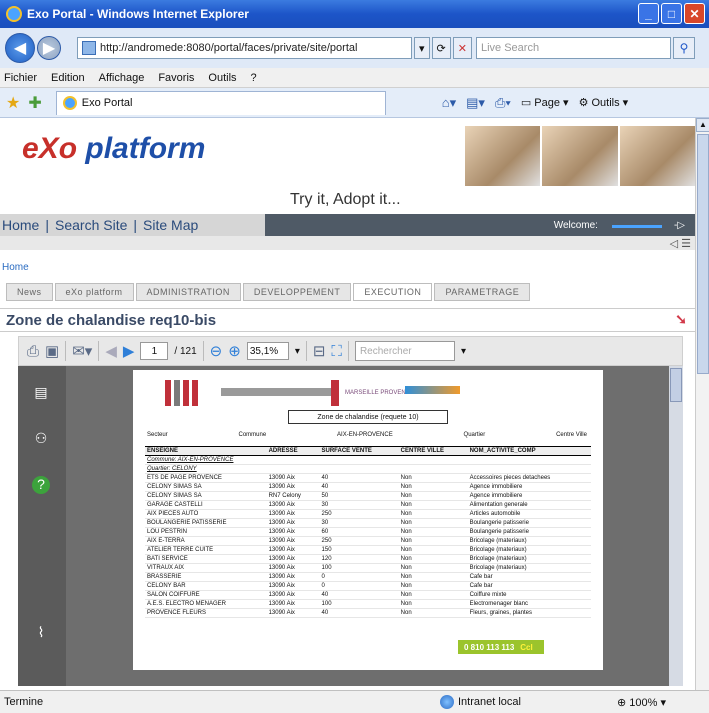  I want to click on doc-meta-item: Secteur, so click(157, 435).